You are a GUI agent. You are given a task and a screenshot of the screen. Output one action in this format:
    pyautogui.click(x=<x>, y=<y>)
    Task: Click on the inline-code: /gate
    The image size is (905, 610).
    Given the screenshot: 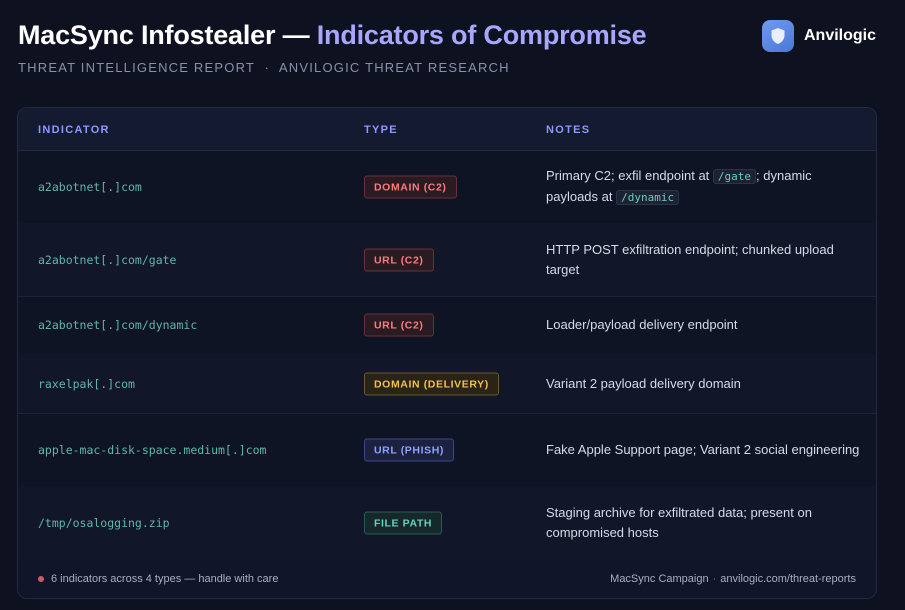 What is the action you would take?
    pyautogui.click(x=734, y=176)
    